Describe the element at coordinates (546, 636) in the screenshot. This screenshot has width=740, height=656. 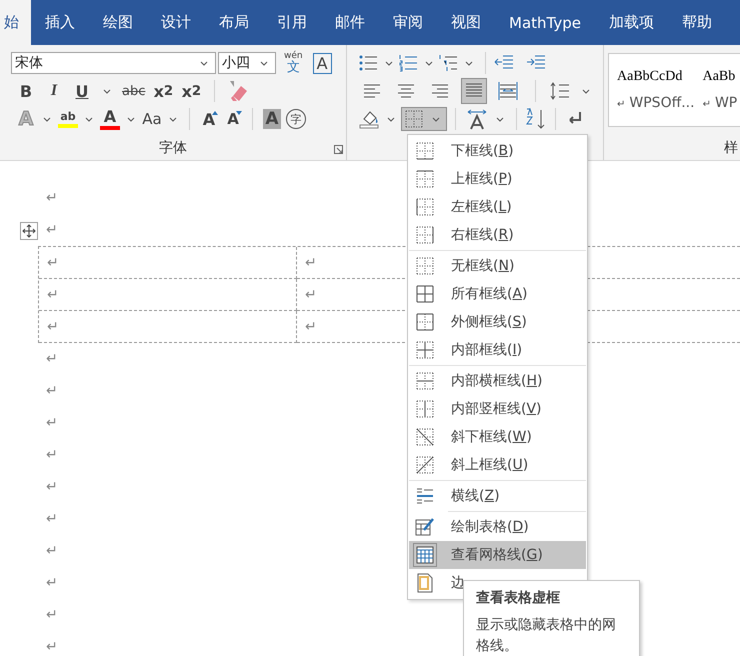
I see `tooltip-text: 显示或隐藏表格中的网格线。` at that location.